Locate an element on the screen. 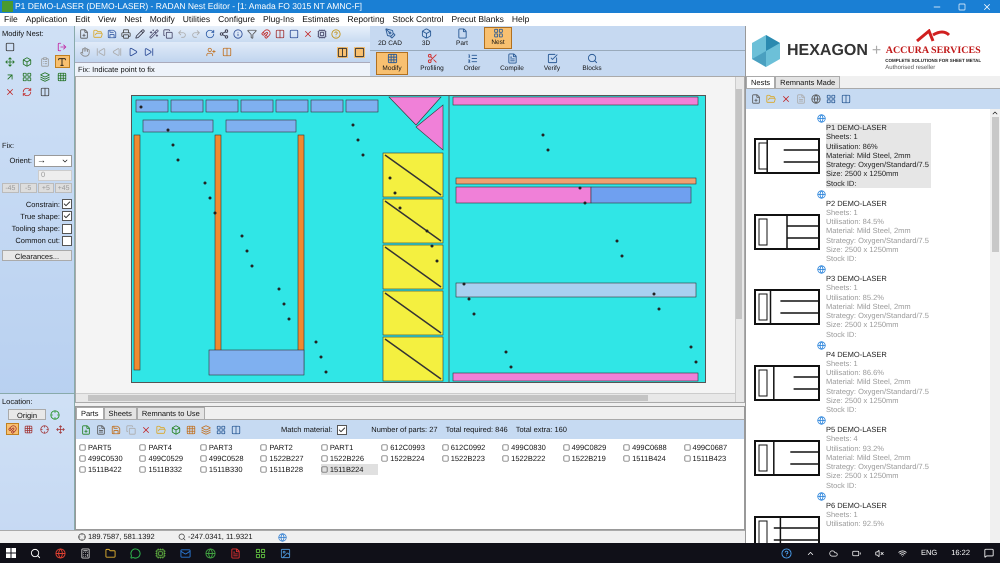 This screenshot has width=1000, height=563. folder-icon is located at coordinates (110, 553).